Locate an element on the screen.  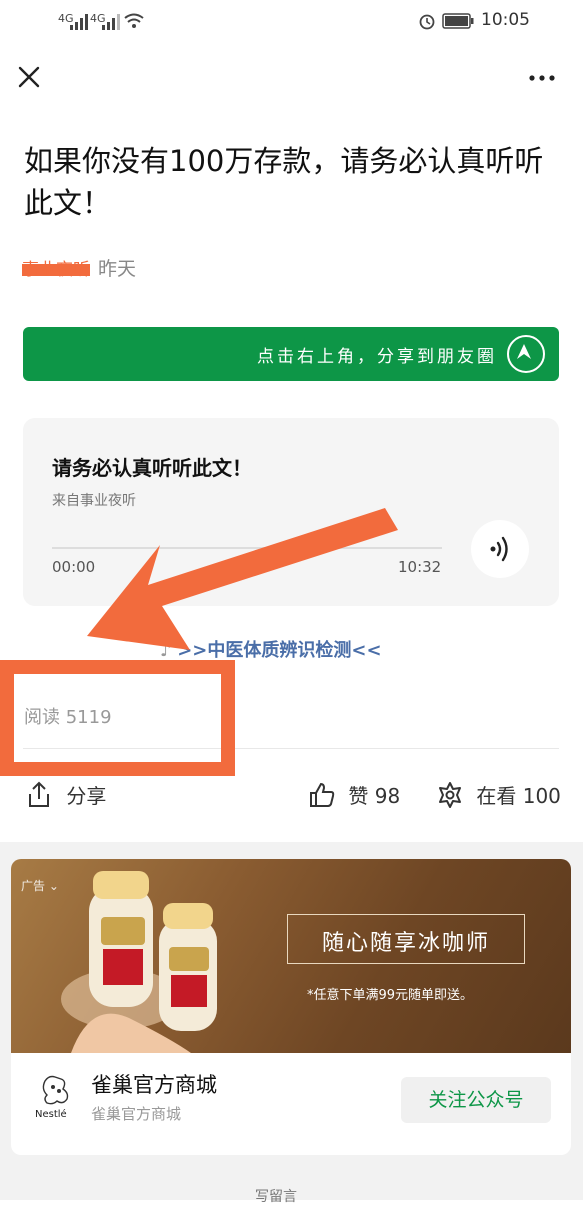
watching-action: 在看 100 is located at coordinates (498, 794).